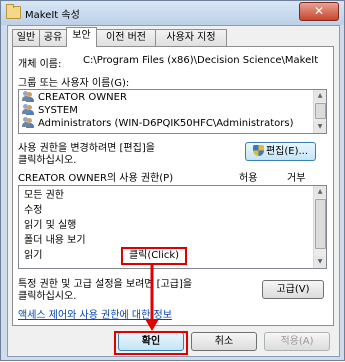 The image size is (345, 362). Describe the element at coordinates (82, 97) in the screenshot. I see `user-name: CREATOR OWNER` at that location.